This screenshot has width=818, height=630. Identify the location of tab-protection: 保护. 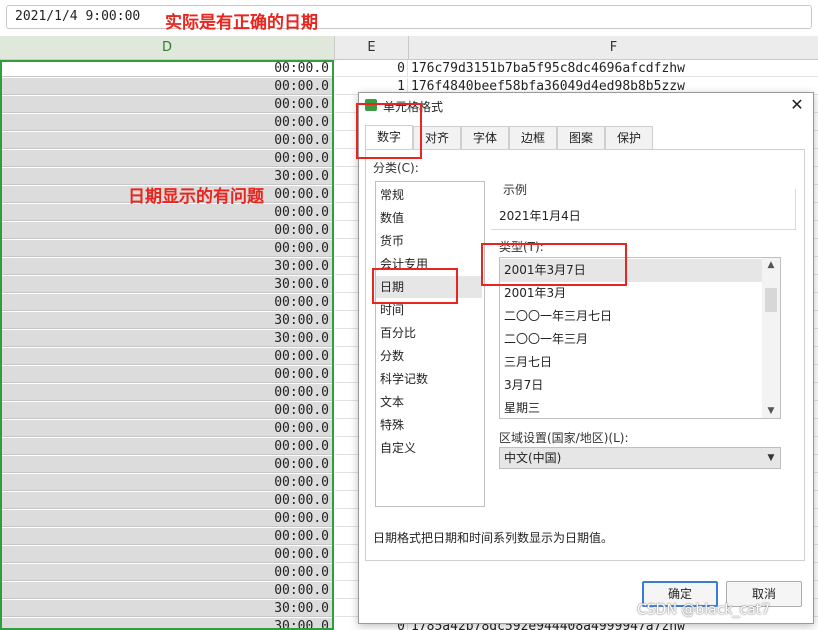
(629, 137).